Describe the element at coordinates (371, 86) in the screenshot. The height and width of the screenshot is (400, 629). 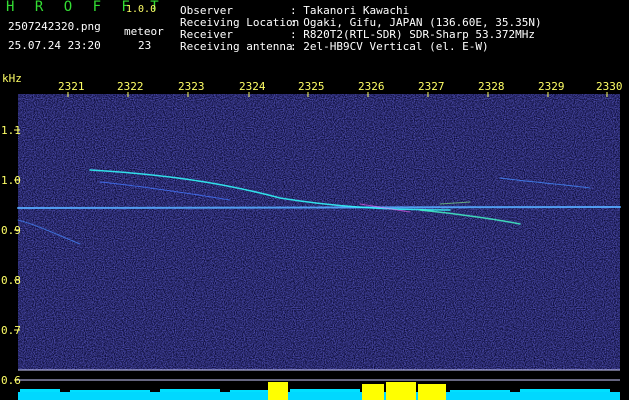
I see `x-tick: 2326` at that location.